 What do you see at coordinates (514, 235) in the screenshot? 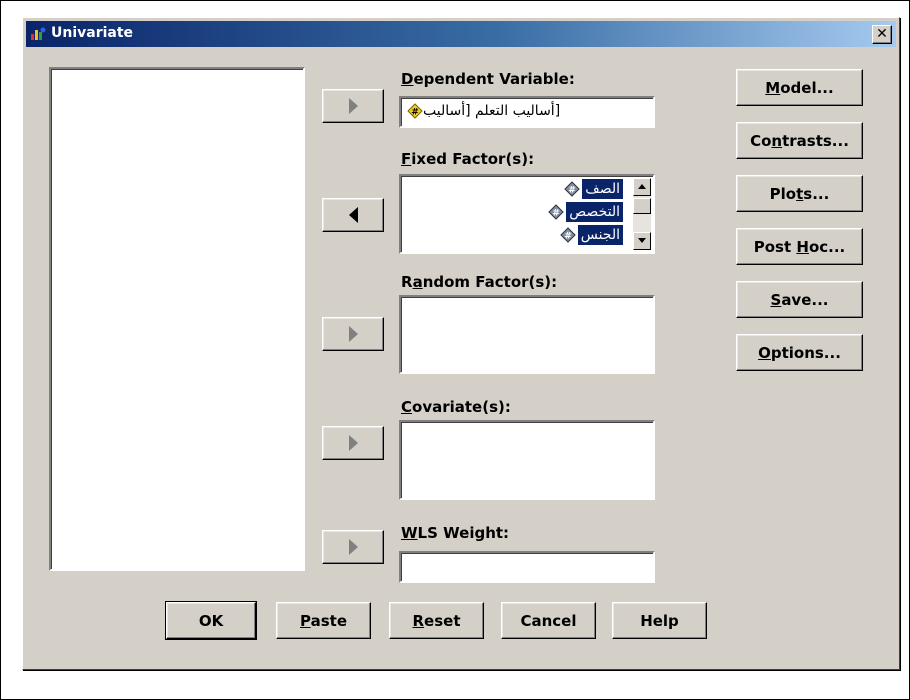
I see `list-item: # الجنس` at bounding box center [514, 235].